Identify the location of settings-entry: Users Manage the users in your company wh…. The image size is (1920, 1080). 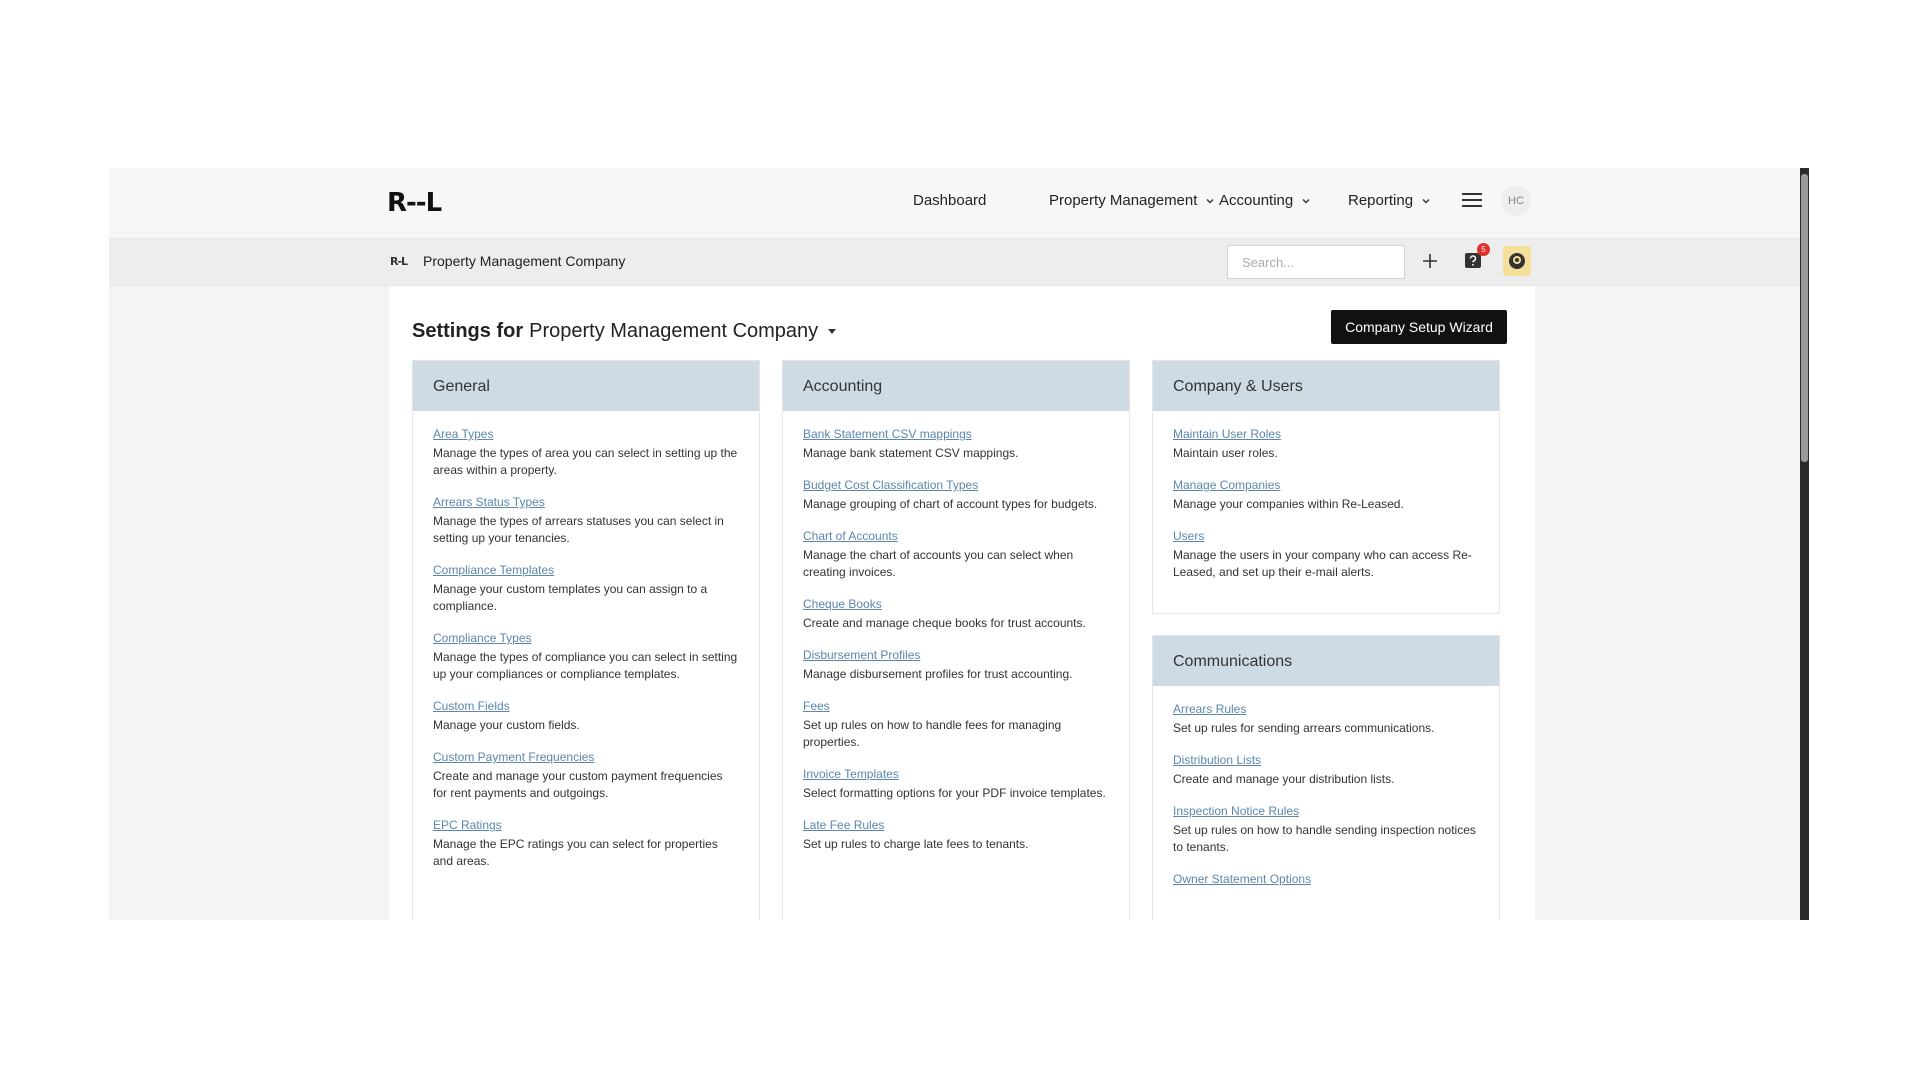
(1326, 554).